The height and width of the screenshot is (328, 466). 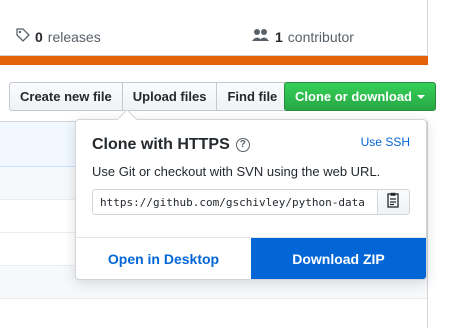 I want to click on use-ssh-link: Use SSH, so click(x=385, y=142).